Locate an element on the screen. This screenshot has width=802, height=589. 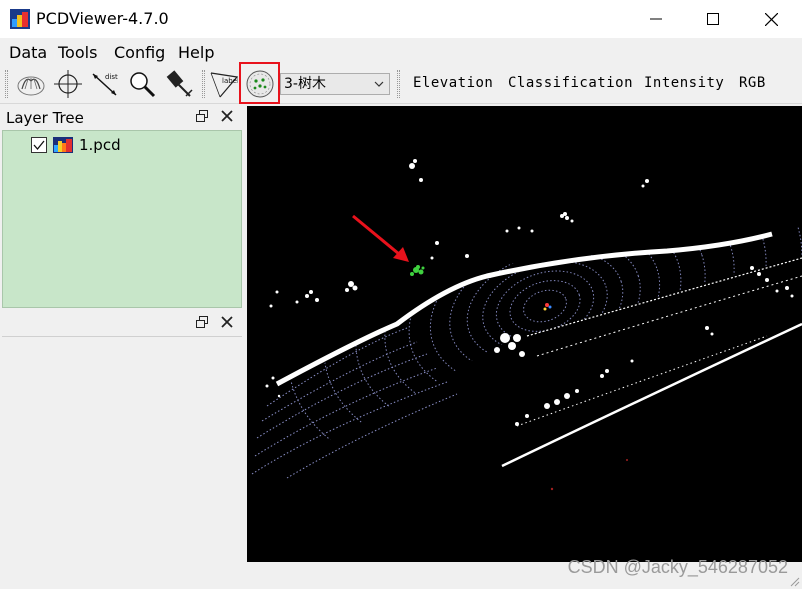
crosshair-button is located at coordinates (67, 83).